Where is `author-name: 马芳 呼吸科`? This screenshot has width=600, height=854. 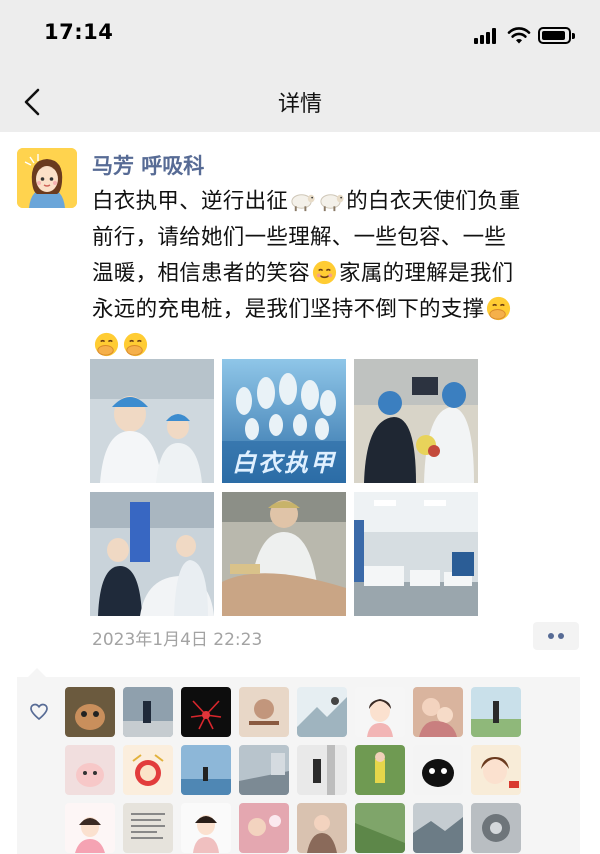 author-name: 马芳 呼吸科 is located at coordinates (148, 165).